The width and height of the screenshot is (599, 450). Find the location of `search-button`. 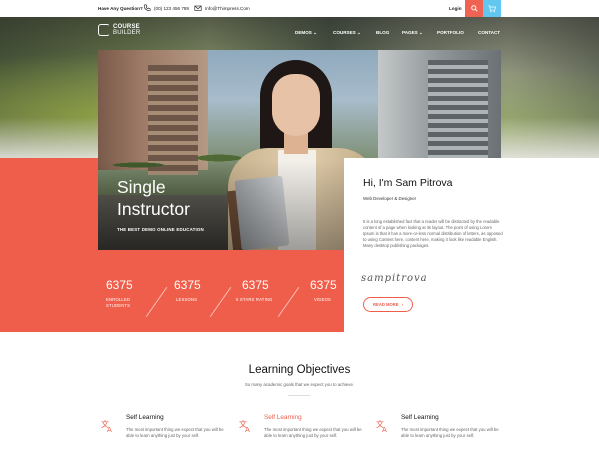

search-button is located at coordinates (474, 8).